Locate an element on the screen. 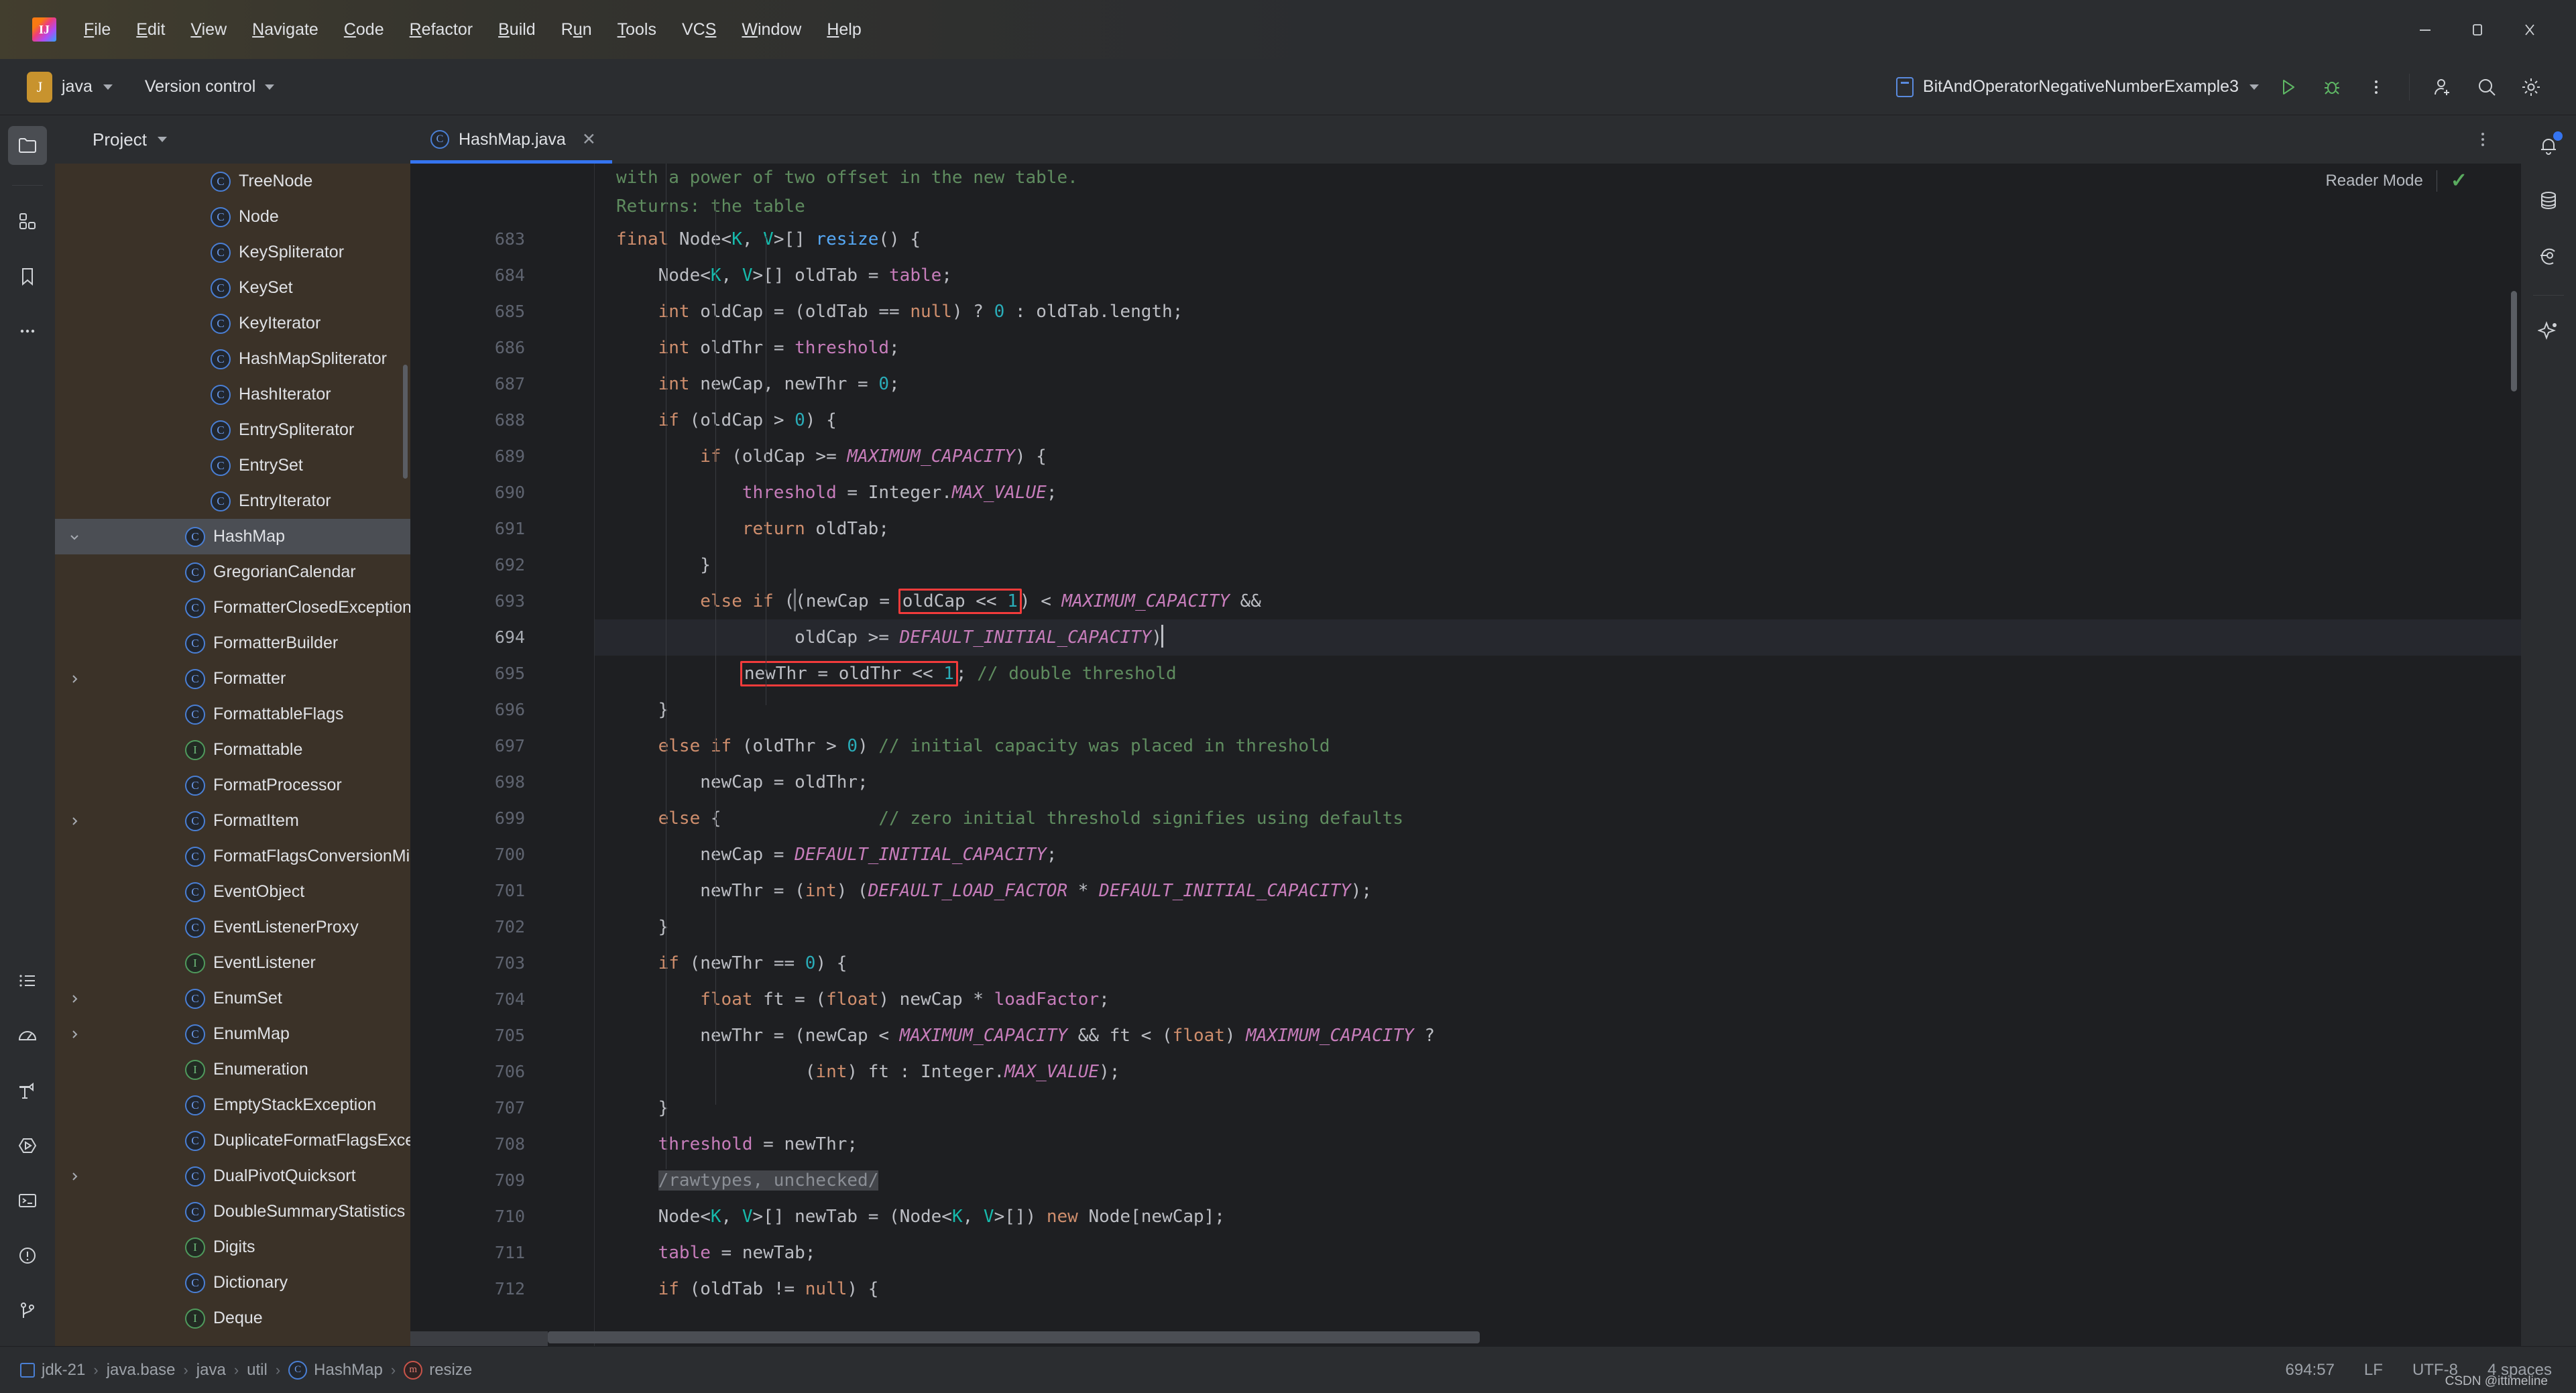  version-control-widget: Version control is located at coordinates (210, 87).